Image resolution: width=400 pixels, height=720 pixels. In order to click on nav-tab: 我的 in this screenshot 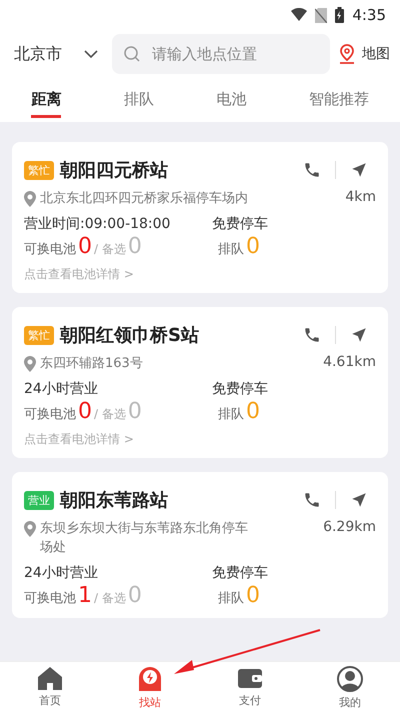, I will do `click(350, 691)`.